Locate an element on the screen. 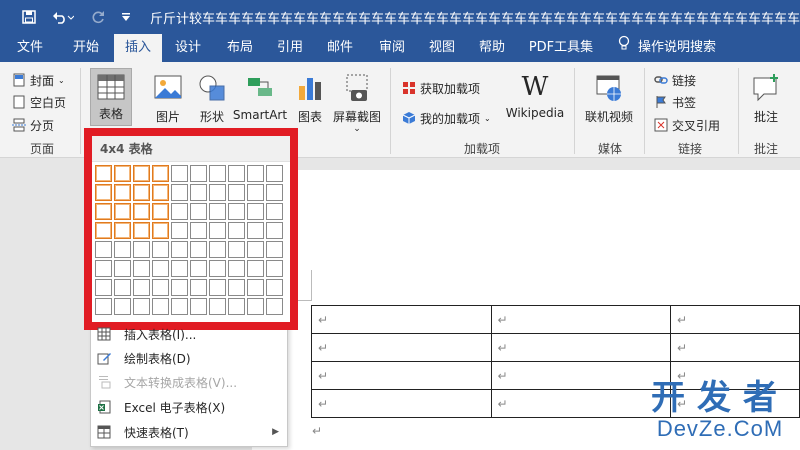  redo-icon is located at coordinates (98, 17).